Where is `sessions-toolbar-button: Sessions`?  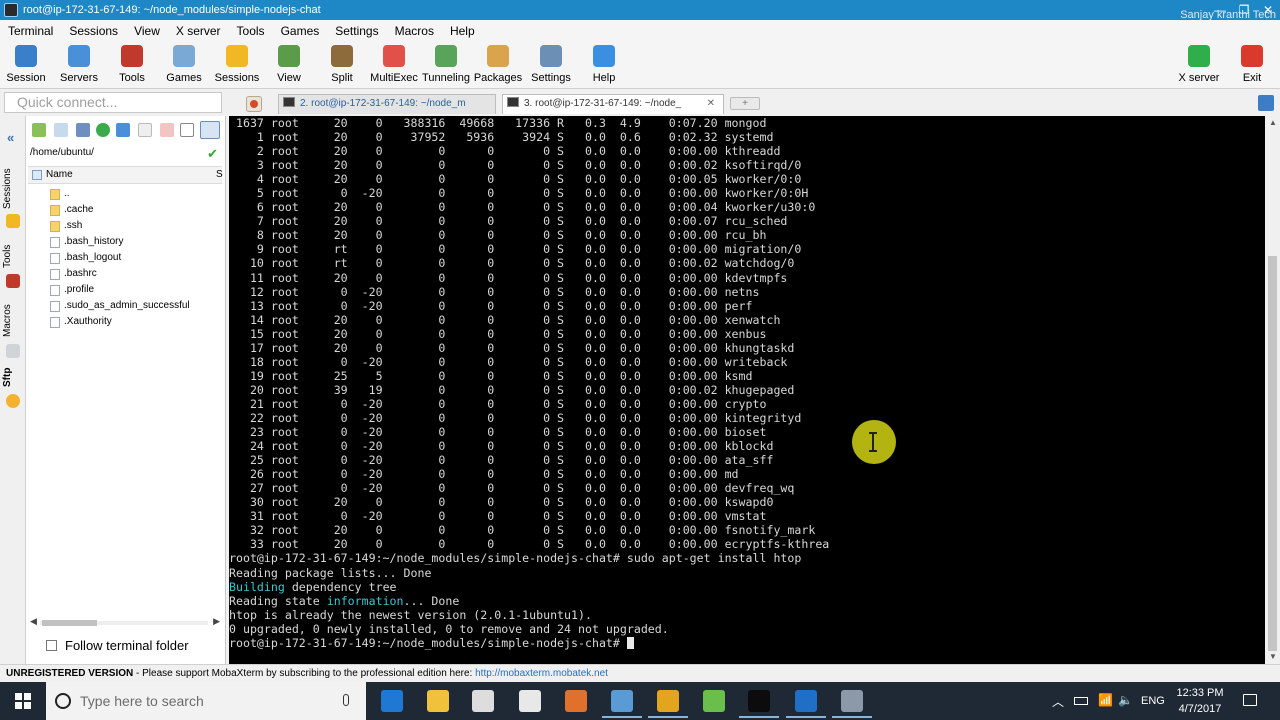 sessions-toolbar-button: Sessions is located at coordinates (237, 65).